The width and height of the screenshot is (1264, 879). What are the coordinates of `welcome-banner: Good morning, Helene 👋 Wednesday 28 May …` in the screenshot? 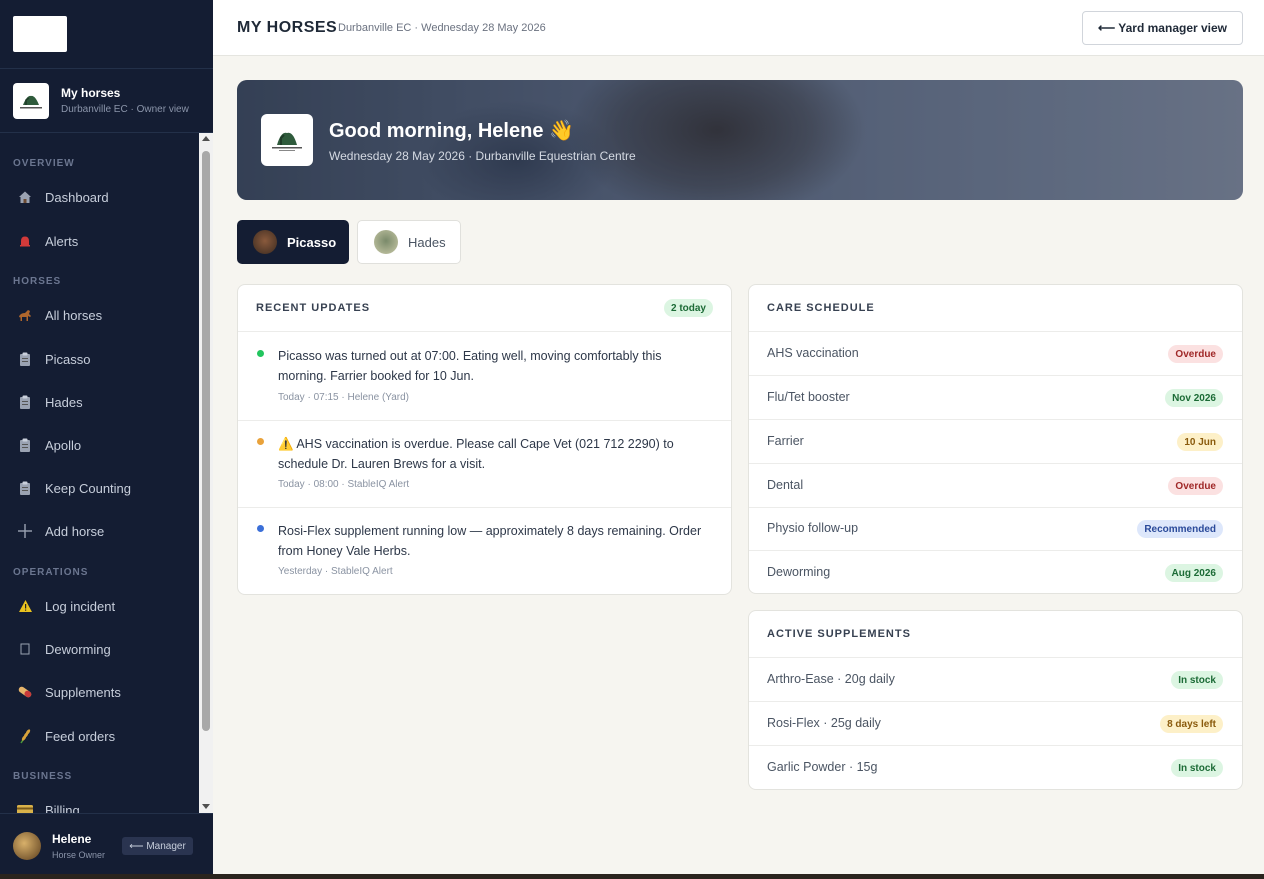 It's located at (740, 140).